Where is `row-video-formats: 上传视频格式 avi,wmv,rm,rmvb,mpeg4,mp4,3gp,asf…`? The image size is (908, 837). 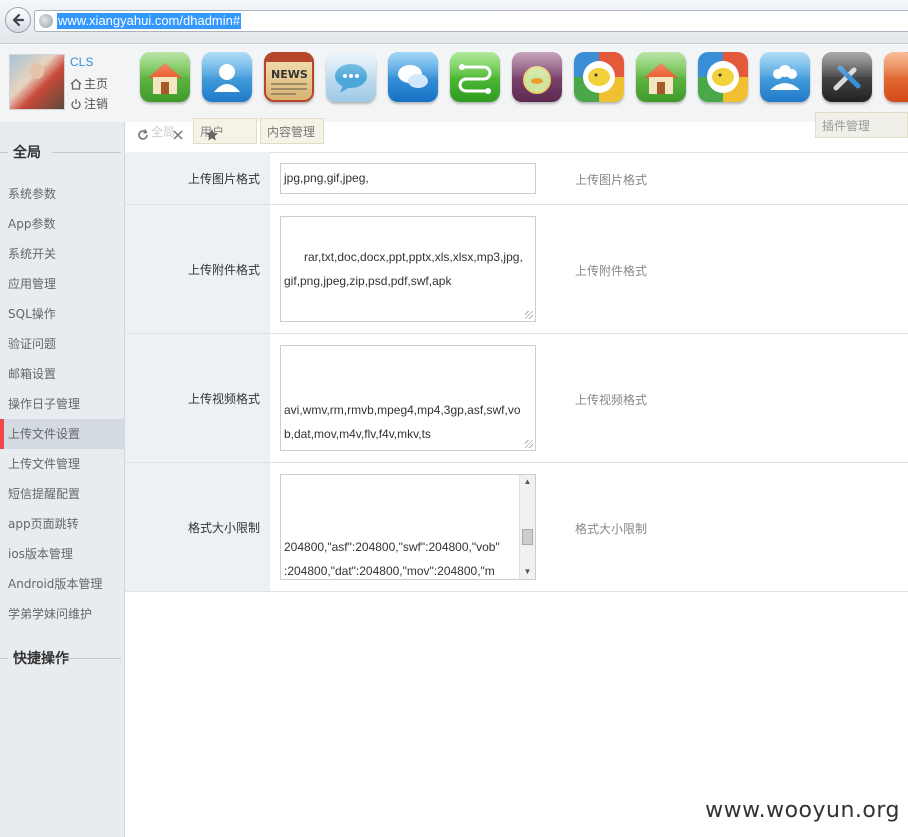
row-video-formats: 上传视频格式 avi,wmv,rm,rmvb,mpeg4,mp4,3gp,asf… is located at coordinates (516, 398).